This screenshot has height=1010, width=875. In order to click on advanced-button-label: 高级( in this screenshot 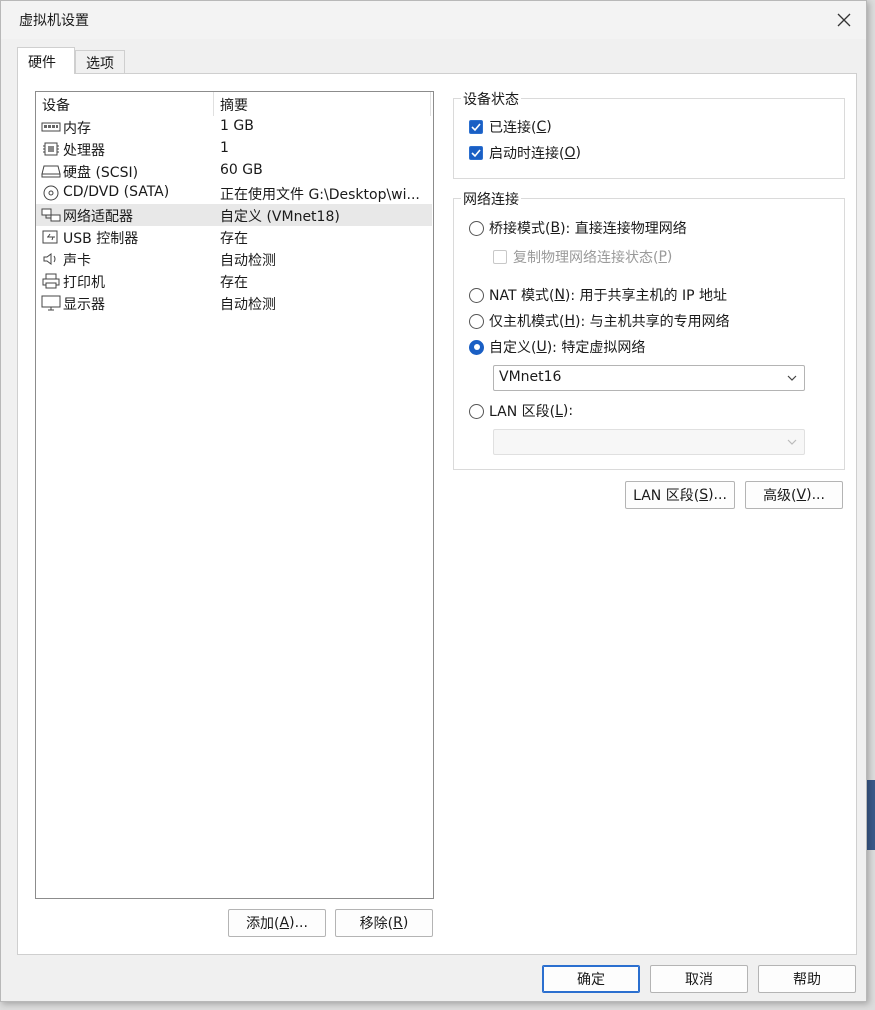, I will do `click(780, 496)`.